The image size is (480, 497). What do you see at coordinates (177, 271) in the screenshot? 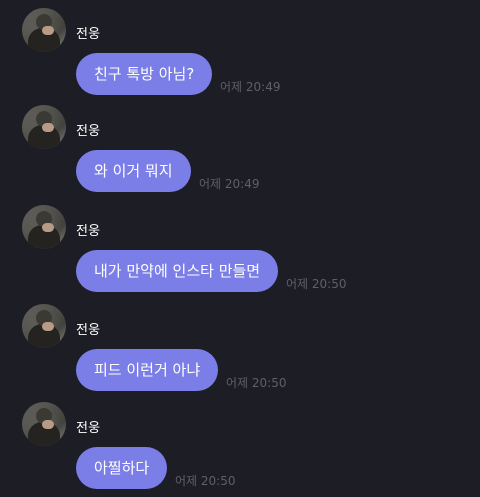
I see `message-bubble: 내가 만약에 인스타 만들면` at bounding box center [177, 271].